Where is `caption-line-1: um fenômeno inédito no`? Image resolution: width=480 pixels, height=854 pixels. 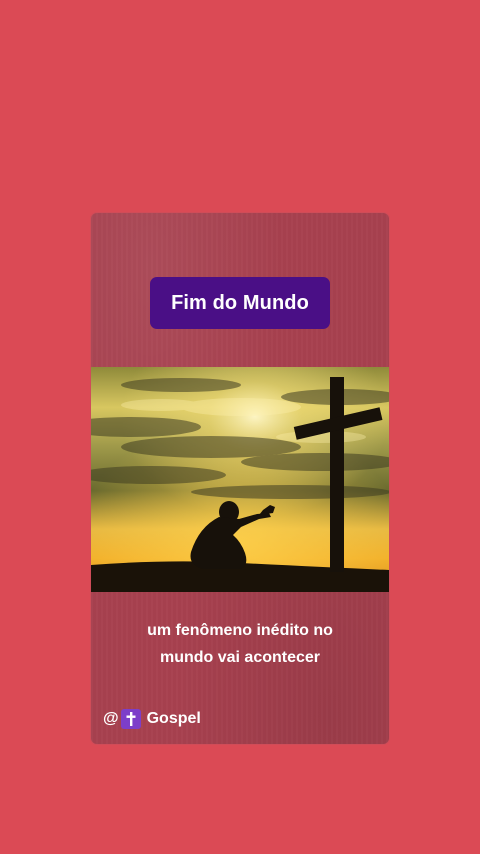
caption-line-1: um fenômeno inédito no is located at coordinates (240, 630).